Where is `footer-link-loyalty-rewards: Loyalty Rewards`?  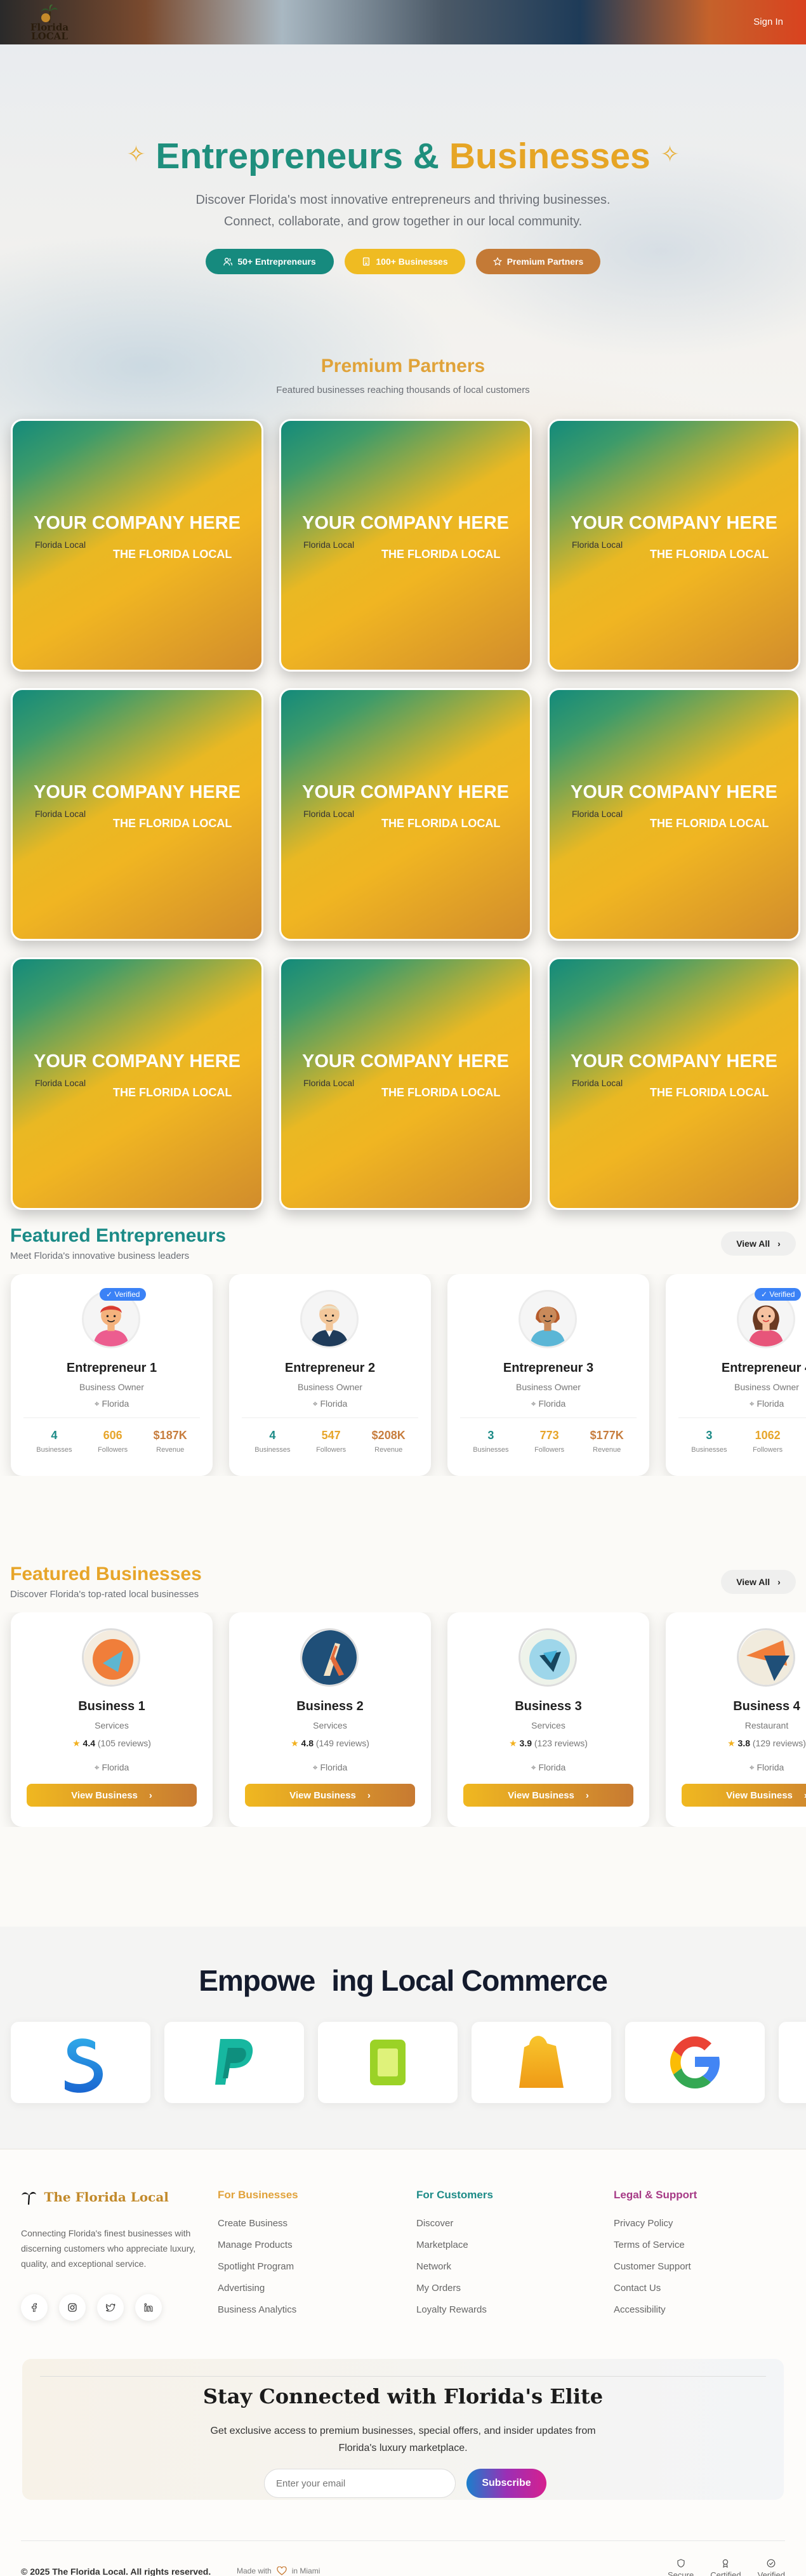
footer-link-loyalty-rewards: Loyalty Rewards is located at coordinates (454, 2309).